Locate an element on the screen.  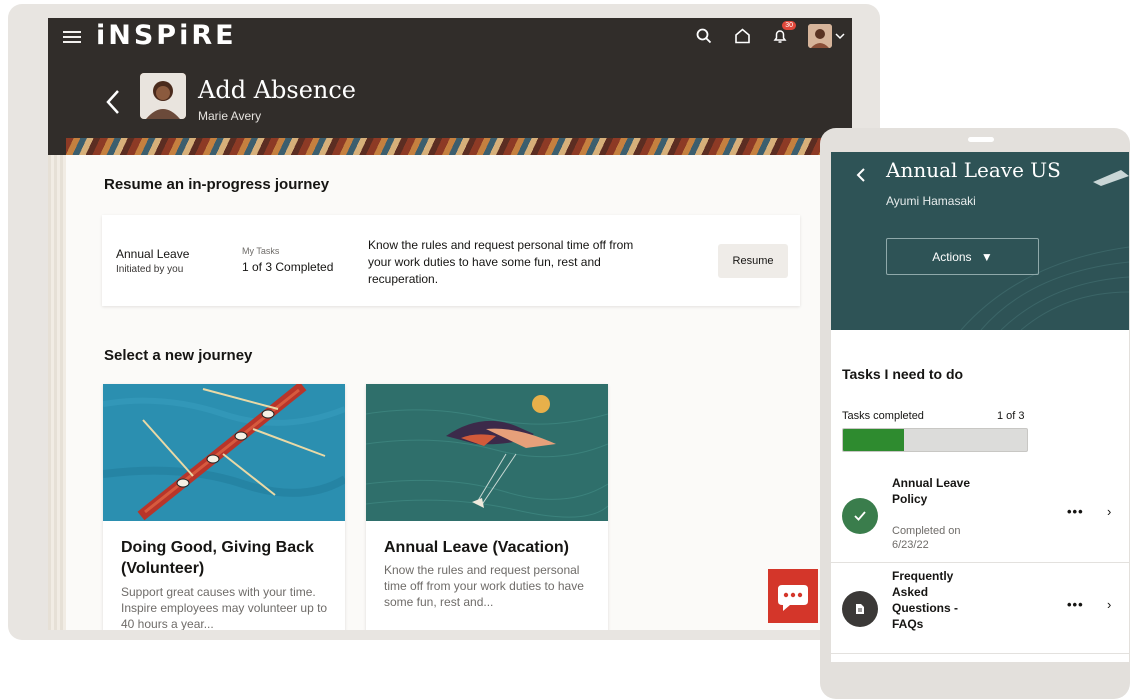
hamburger-menu-icon is located at coordinates (72, 36).